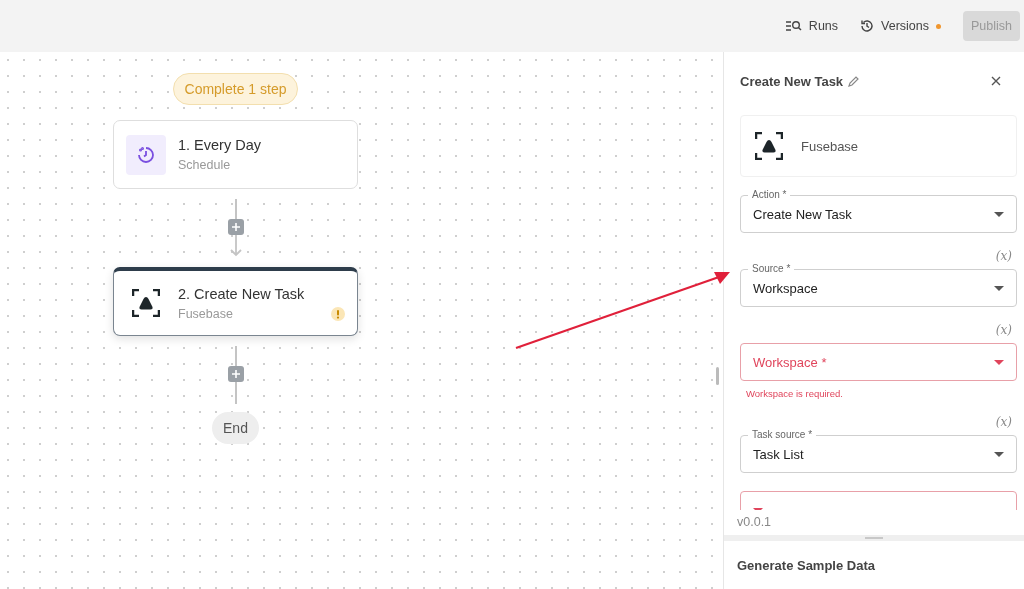 This screenshot has height=589, width=1024. I want to click on step-title: 2. Create New Task, so click(241, 293).